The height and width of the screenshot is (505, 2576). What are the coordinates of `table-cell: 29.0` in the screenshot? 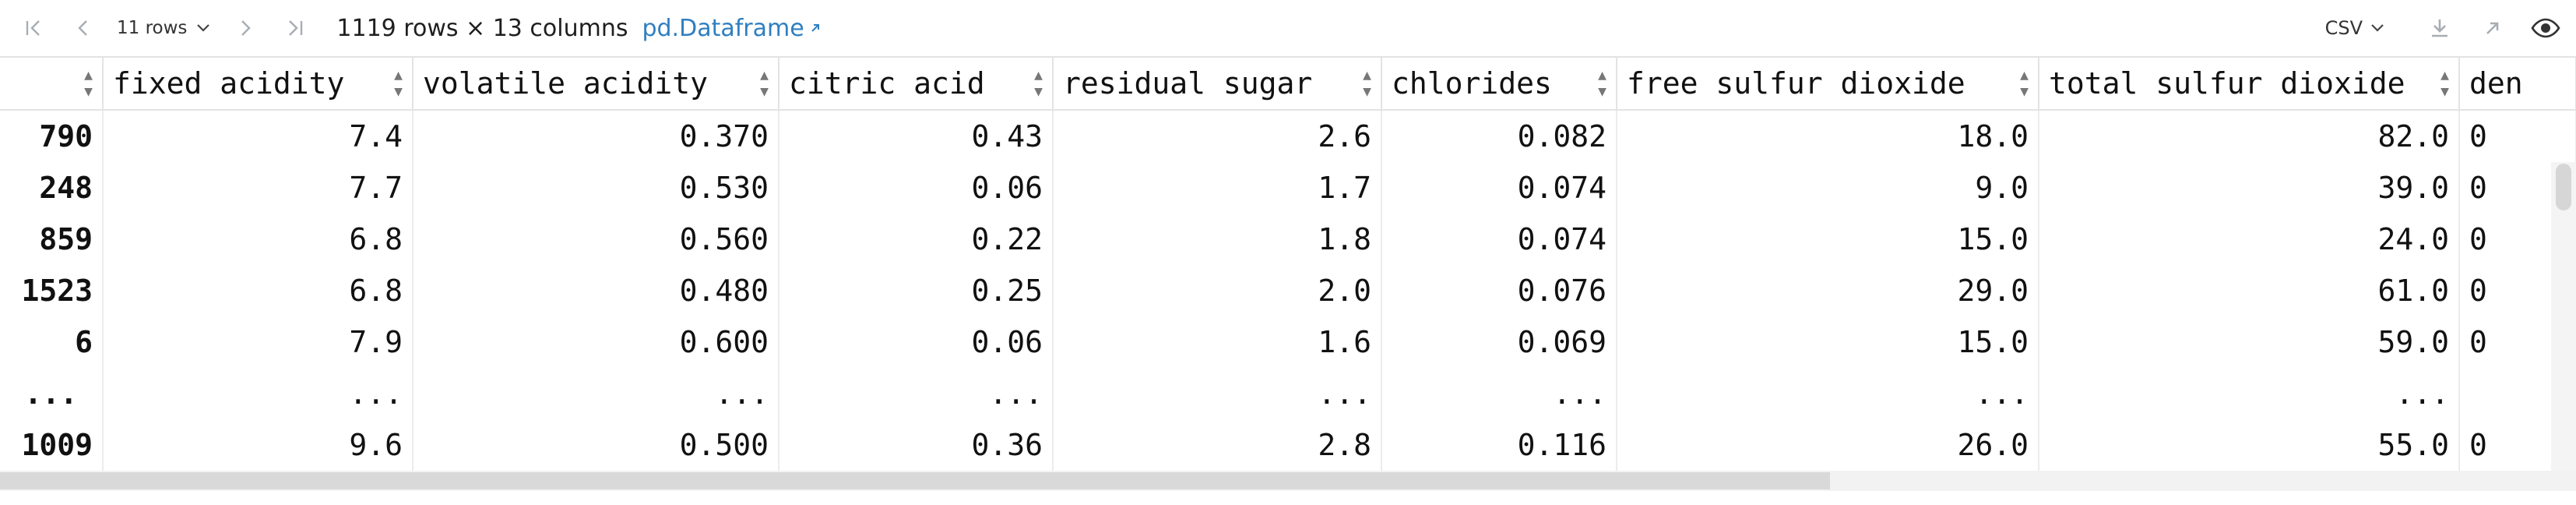 It's located at (1828, 290).